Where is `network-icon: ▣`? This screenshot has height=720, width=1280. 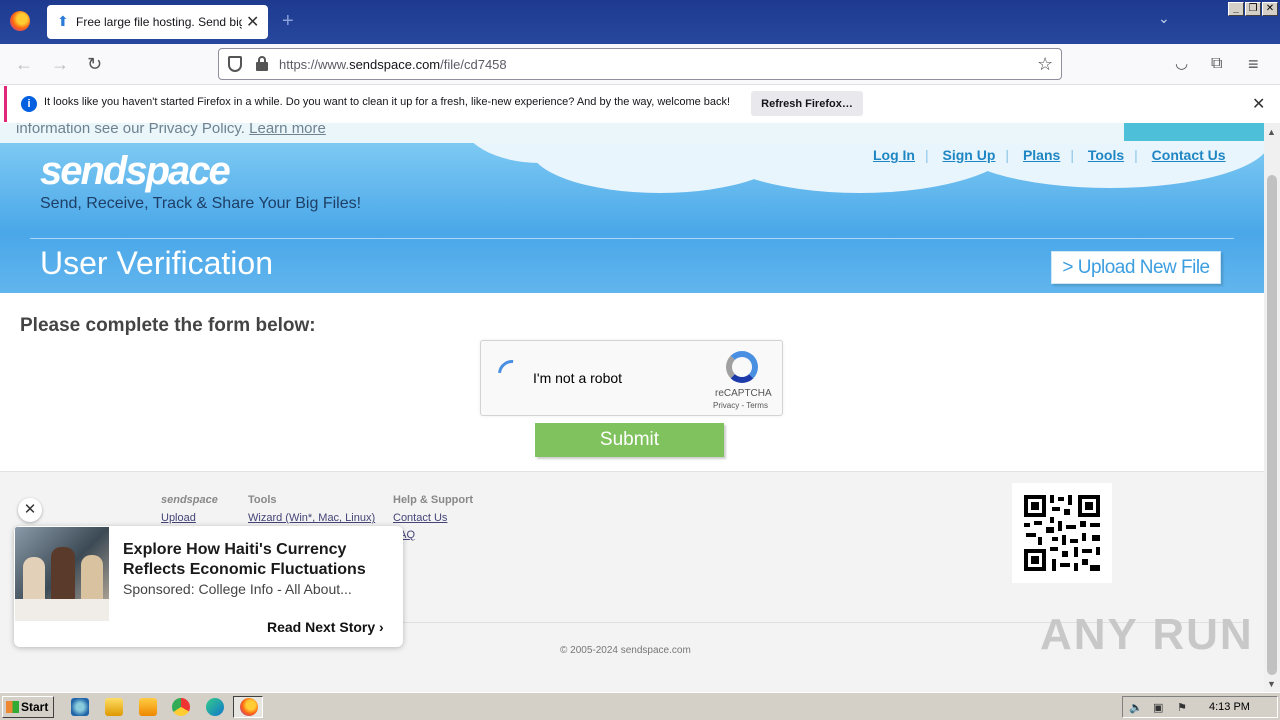
network-icon: ▣ is located at coordinates (1160, 707).